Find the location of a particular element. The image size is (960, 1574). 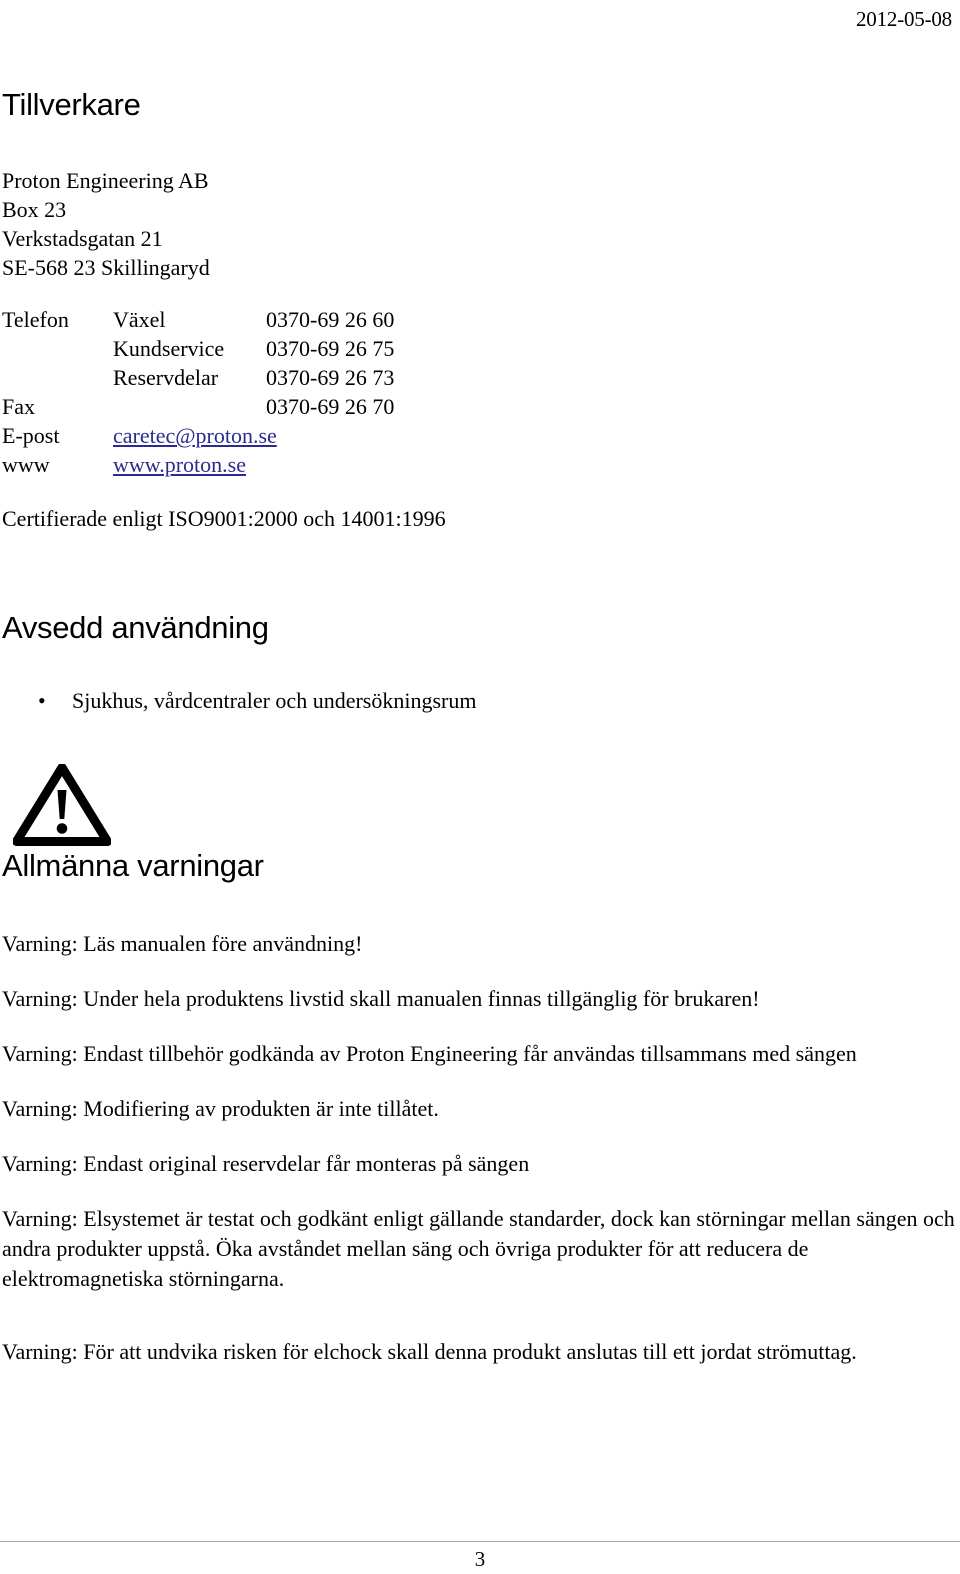

contact-email-cell: caretec@proton.se is located at coordinates (253, 435).